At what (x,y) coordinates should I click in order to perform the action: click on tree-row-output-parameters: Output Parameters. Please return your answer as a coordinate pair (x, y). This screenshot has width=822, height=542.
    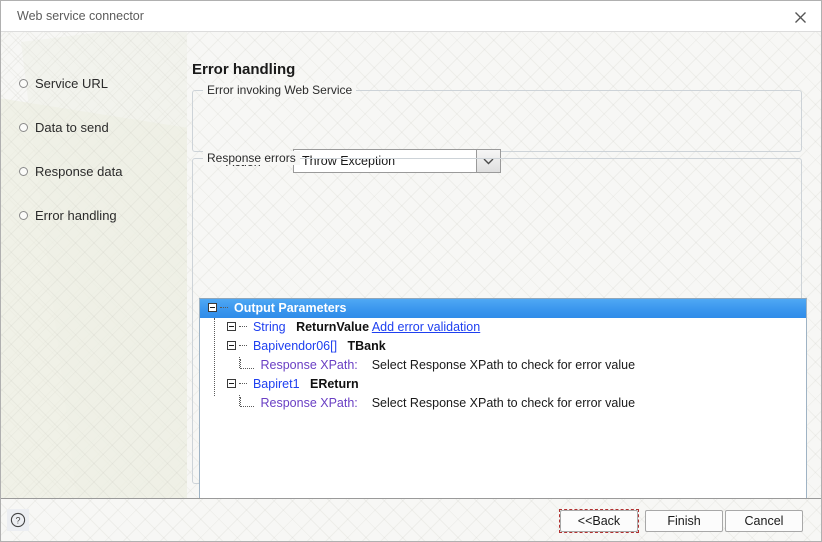
    Looking at the image, I should click on (503, 308).